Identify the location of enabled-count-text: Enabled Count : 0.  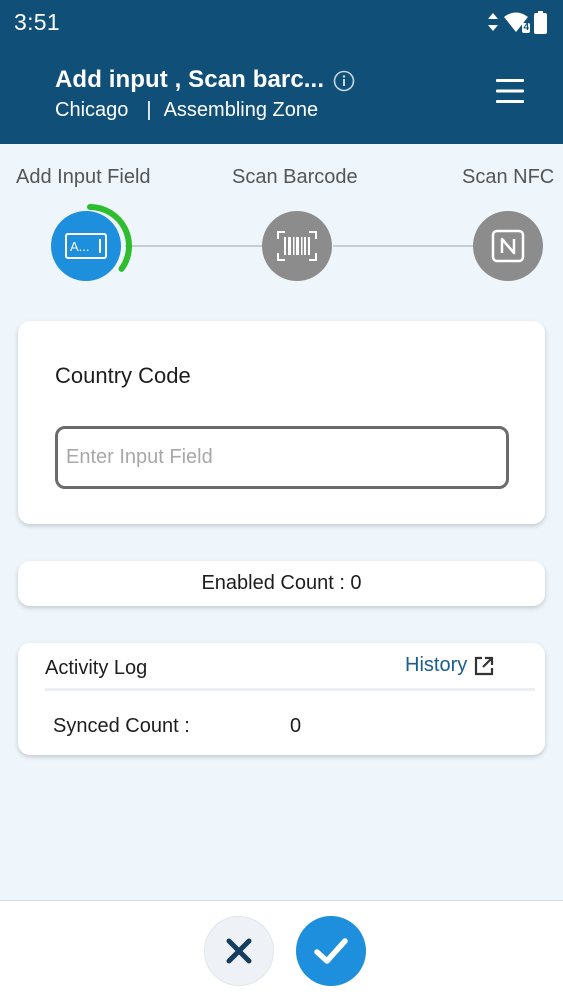
(281, 583).